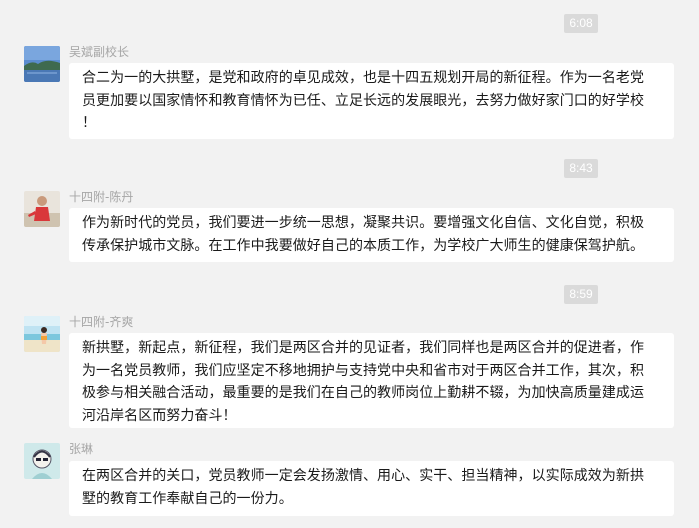 The height and width of the screenshot is (528, 699). I want to click on message-line: 作为新时代的党员，我们要进一步统一思想，凝聚共识。要增强文化自信、文化自觉，积极, so click(363, 223).